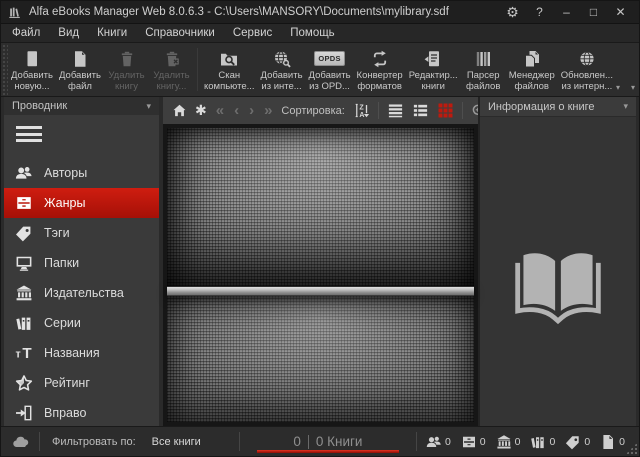 This screenshot has width=640, height=457. What do you see at coordinates (608, 442) in the screenshot?
I see `files-icon` at bounding box center [608, 442].